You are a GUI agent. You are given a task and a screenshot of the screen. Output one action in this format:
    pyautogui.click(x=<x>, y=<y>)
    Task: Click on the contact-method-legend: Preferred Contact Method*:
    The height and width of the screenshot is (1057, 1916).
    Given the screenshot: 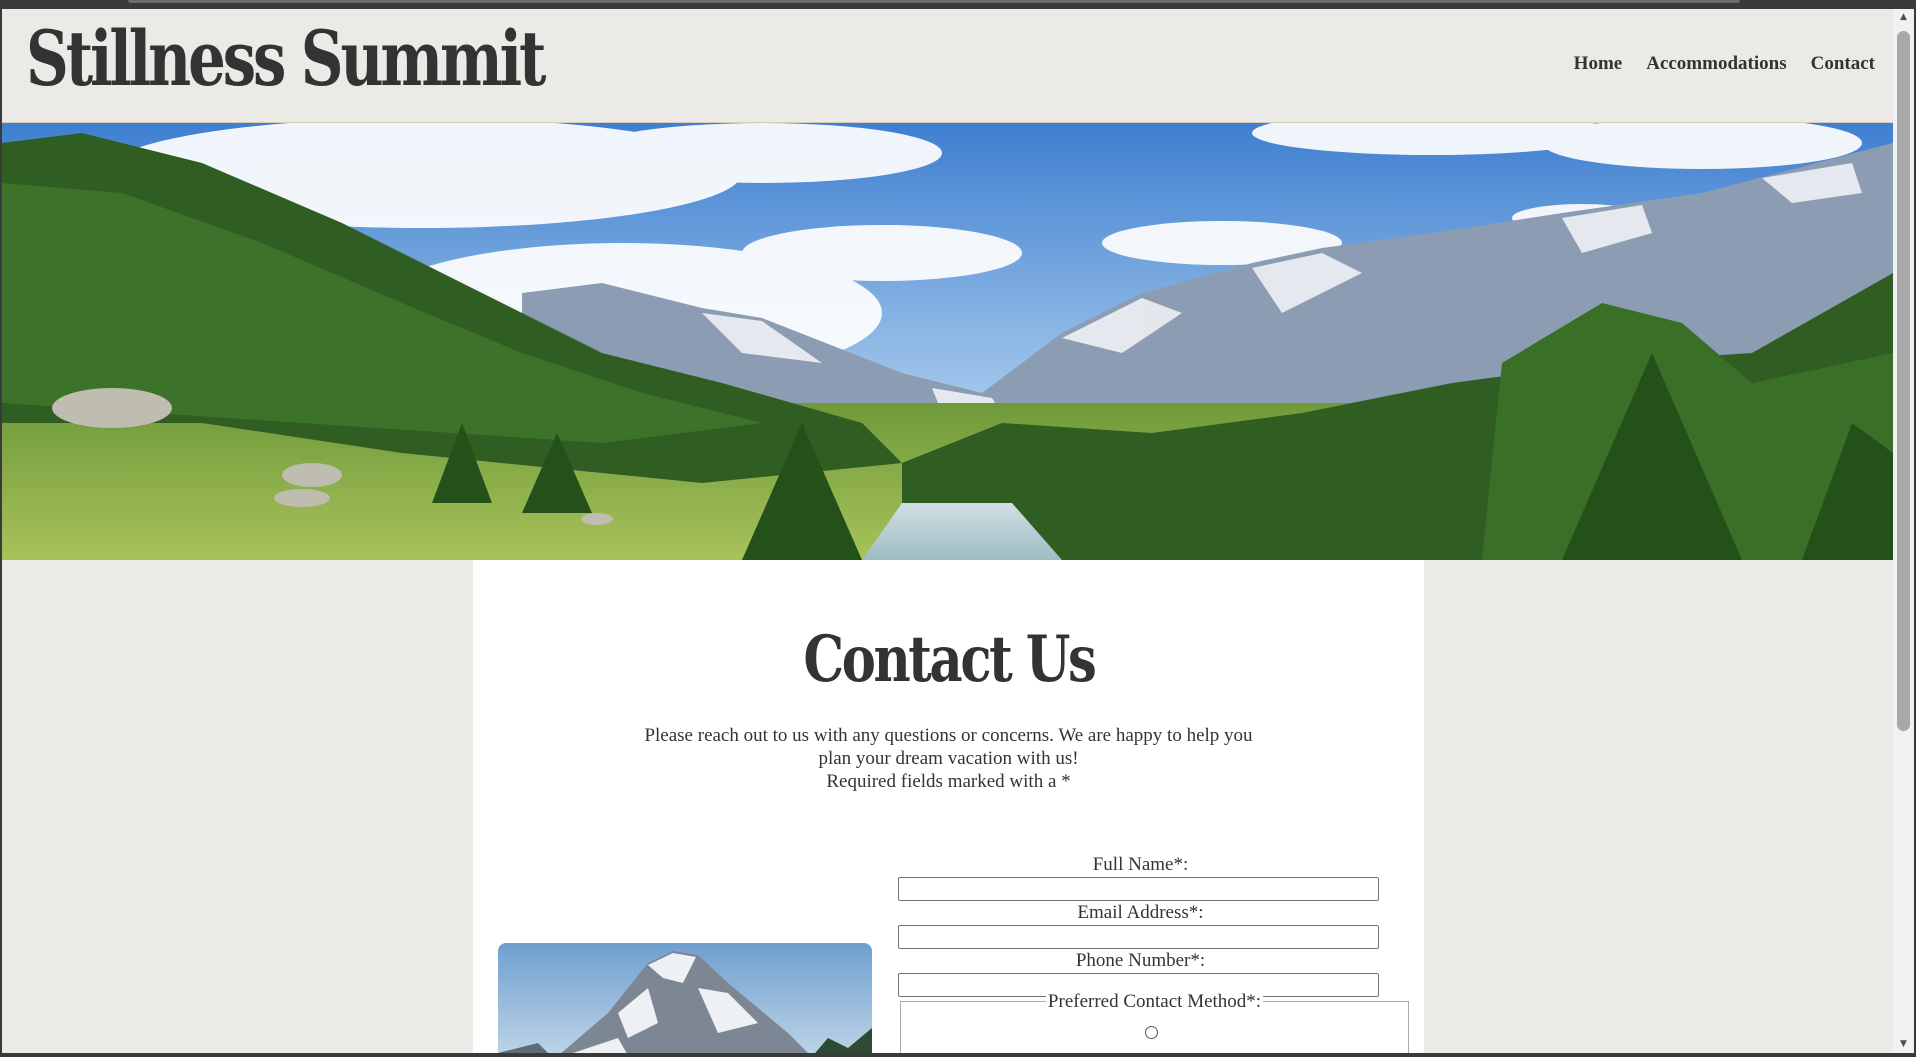 What is the action you would take?
    pyautogui.click(x=1154, y=1001)
    